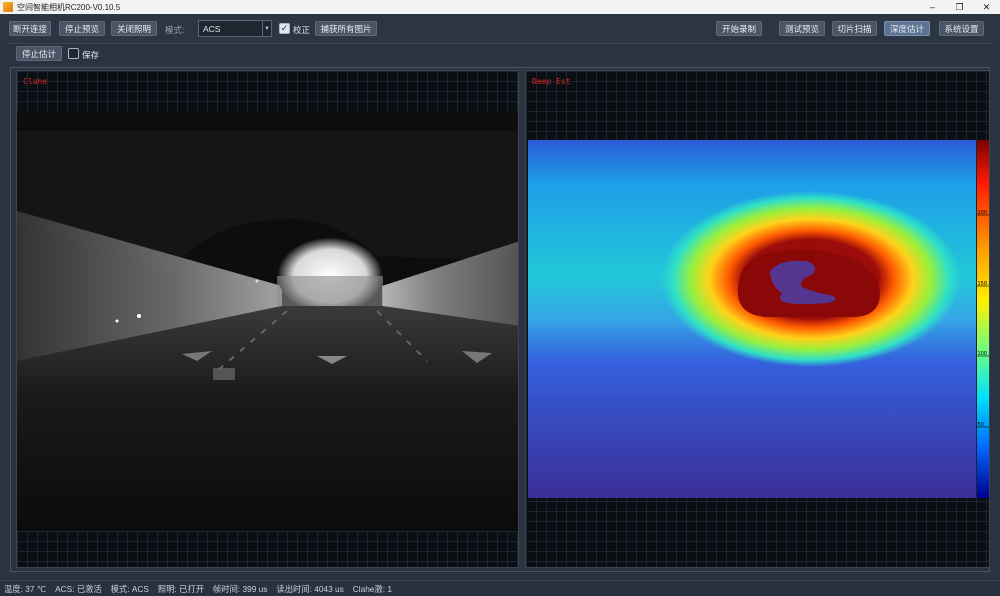  What do you see at coordinates (302, 30) in the screenshot?
I see `correction-label: 校正` at bounding box center [302, 30].